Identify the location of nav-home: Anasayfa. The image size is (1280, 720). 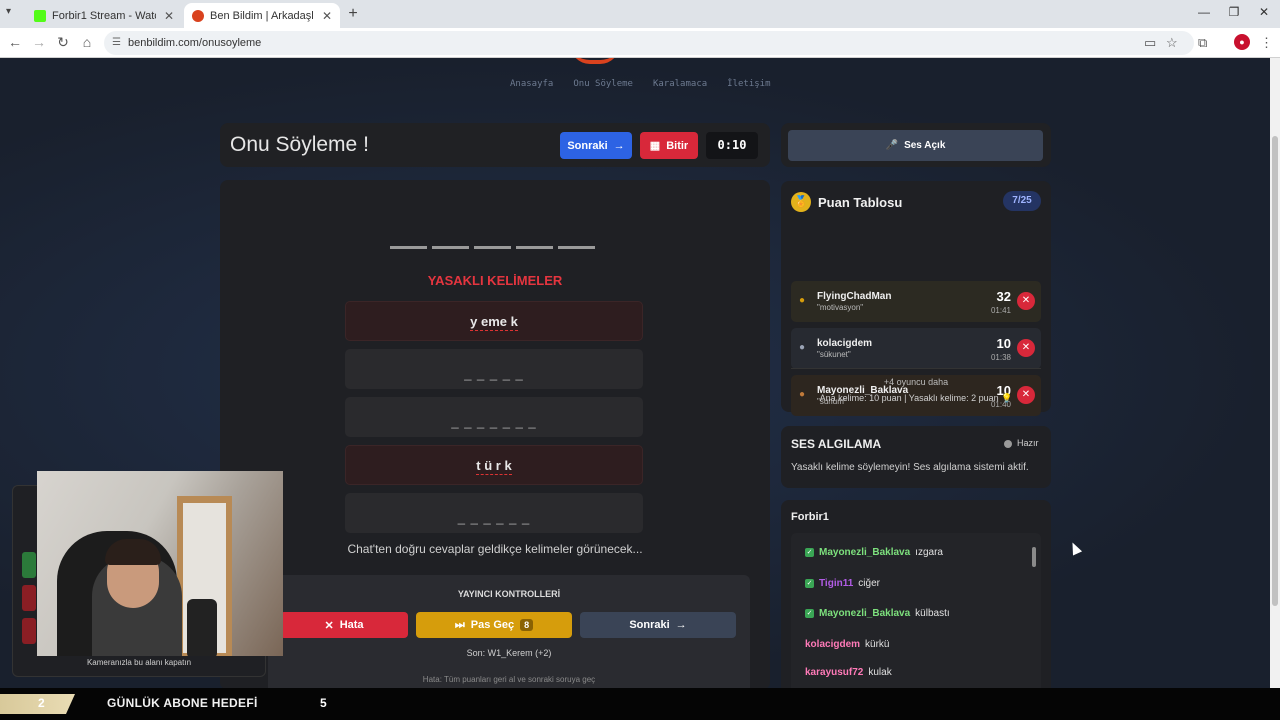
(531, 84).